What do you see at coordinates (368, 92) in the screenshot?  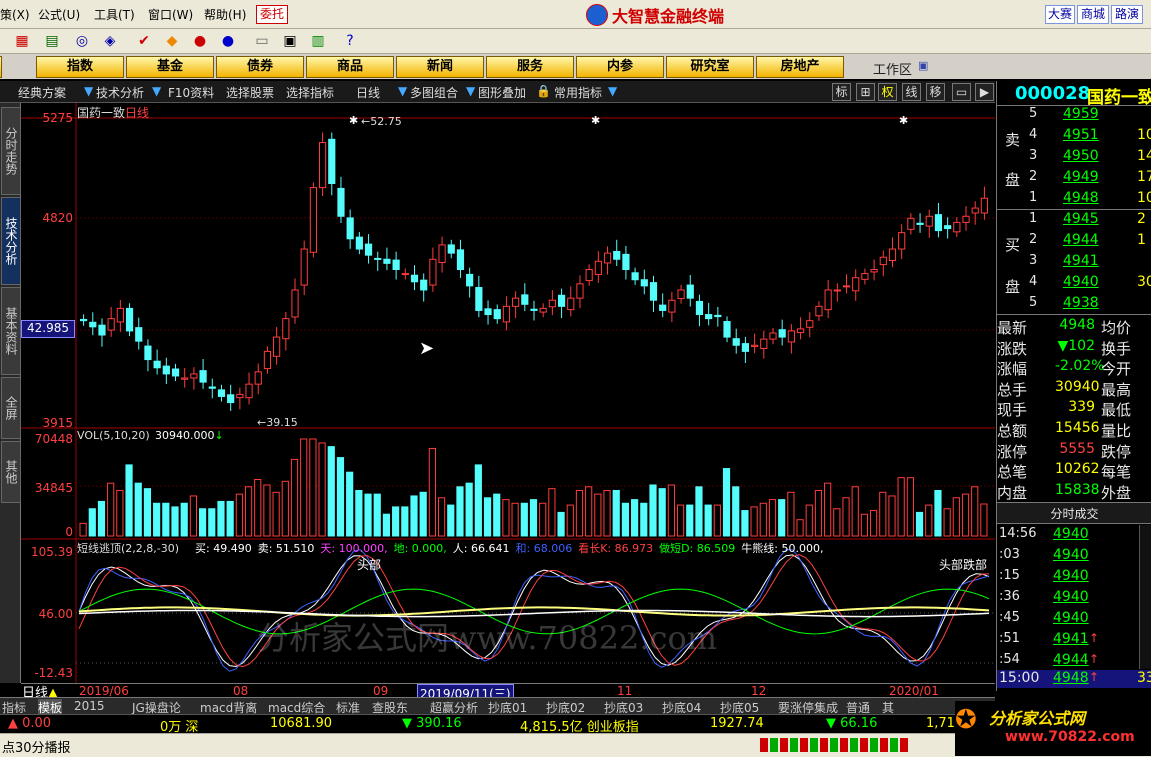 I see `tab-daily: 日线` at bounding box center [368, 92].